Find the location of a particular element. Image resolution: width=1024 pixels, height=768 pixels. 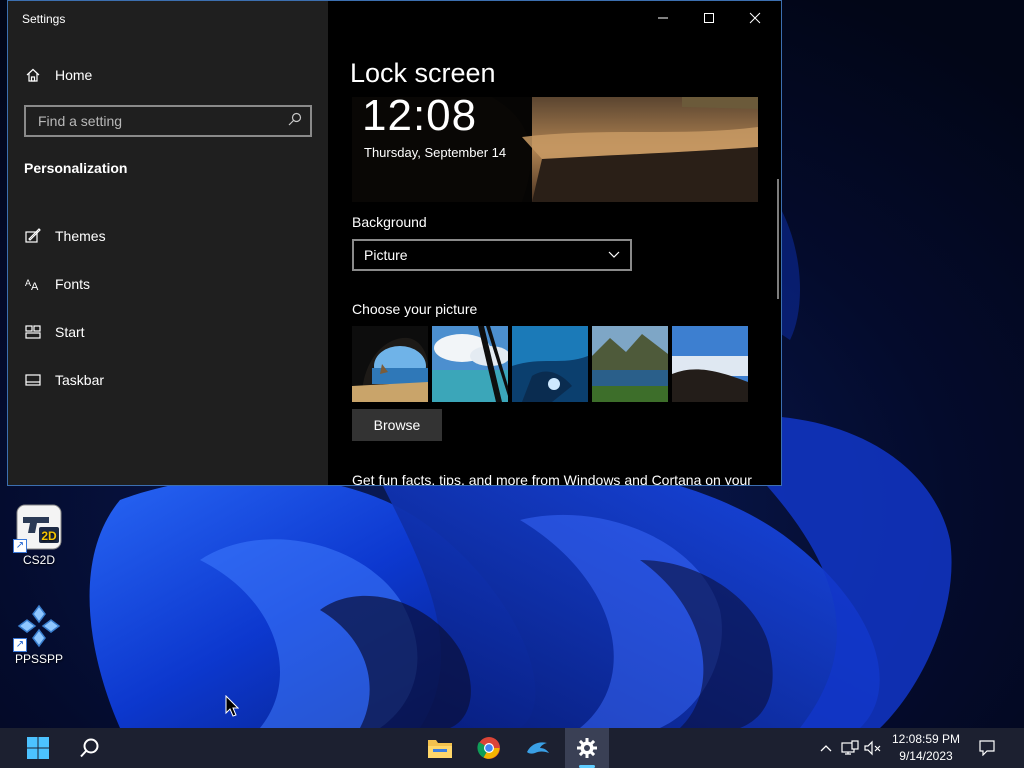

desktop-icon-cs2d: 2D ↗ CS2D is located at coordinates (39, 535).